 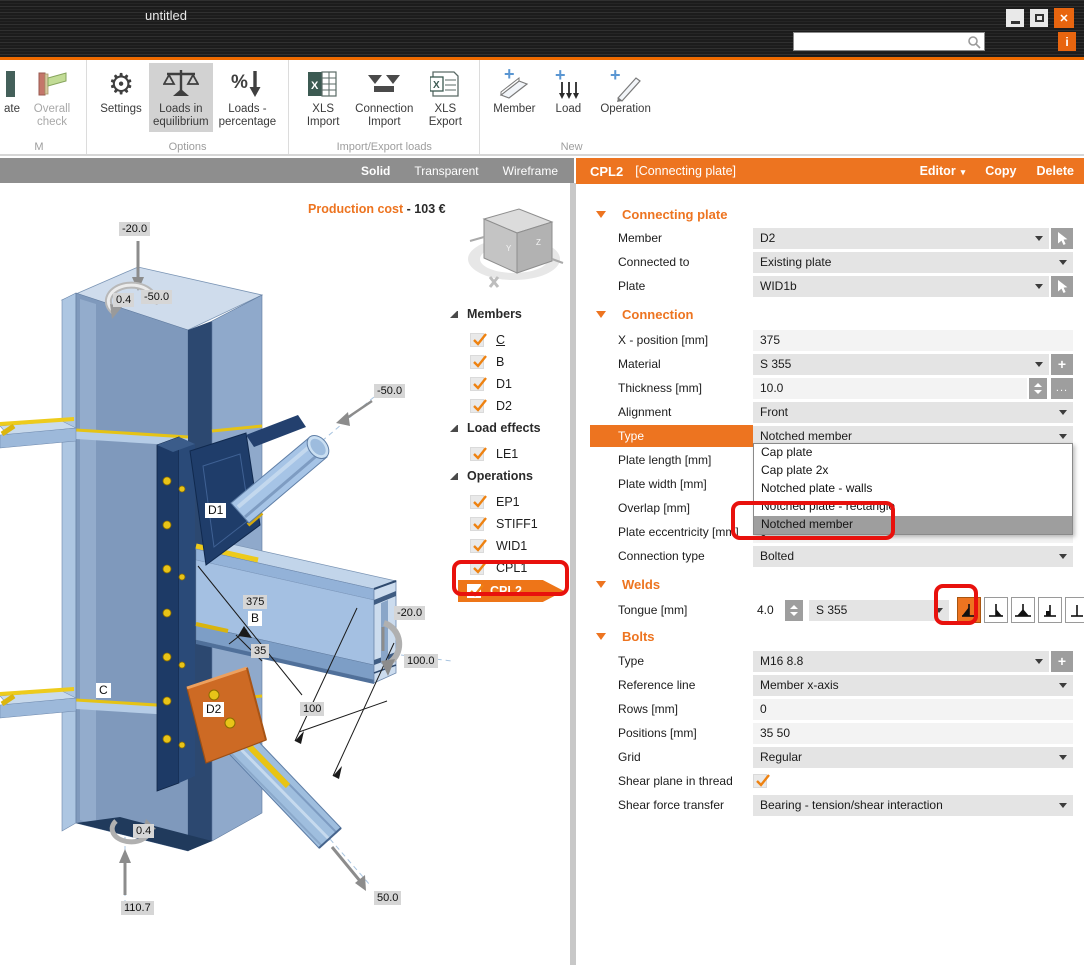 I want to click on xls-export-button: X XLS Export, so click(x=445, y=97).